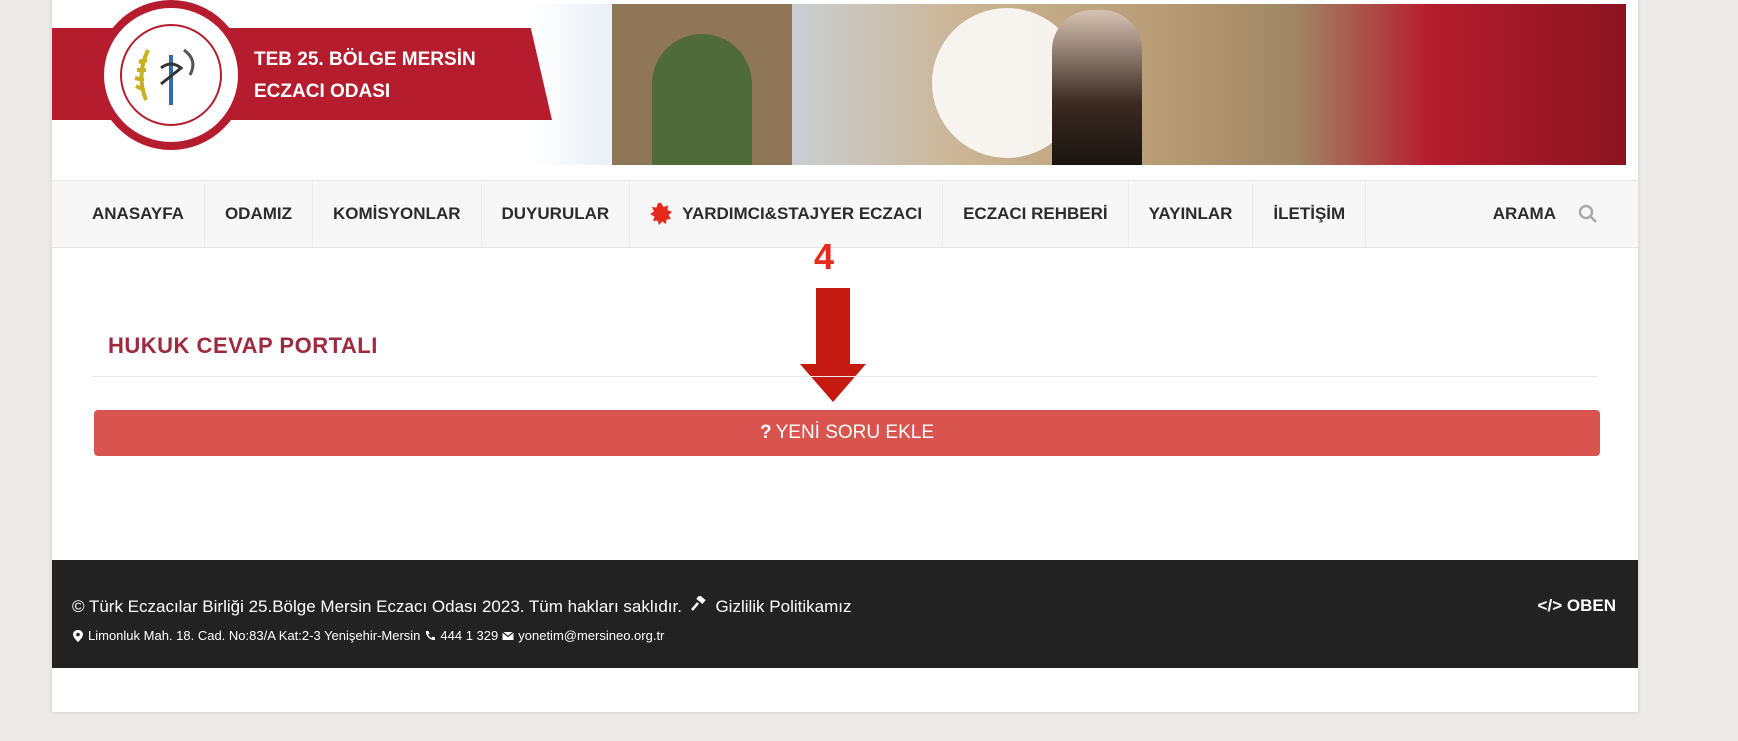  What do you see at coordinates (824, 256) in the screenshot?
I see `annotation-step-number: 4` at bounding box center [824, 256].